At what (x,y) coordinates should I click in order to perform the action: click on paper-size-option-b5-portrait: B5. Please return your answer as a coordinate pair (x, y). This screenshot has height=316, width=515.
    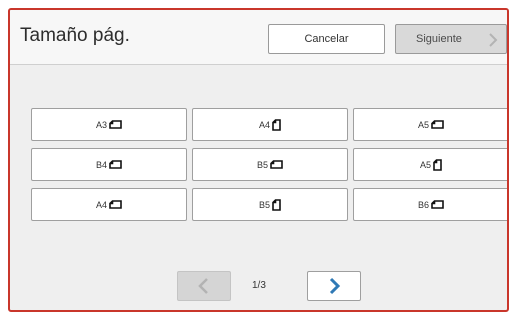
    Looking at the image, I should click on (270, 204).